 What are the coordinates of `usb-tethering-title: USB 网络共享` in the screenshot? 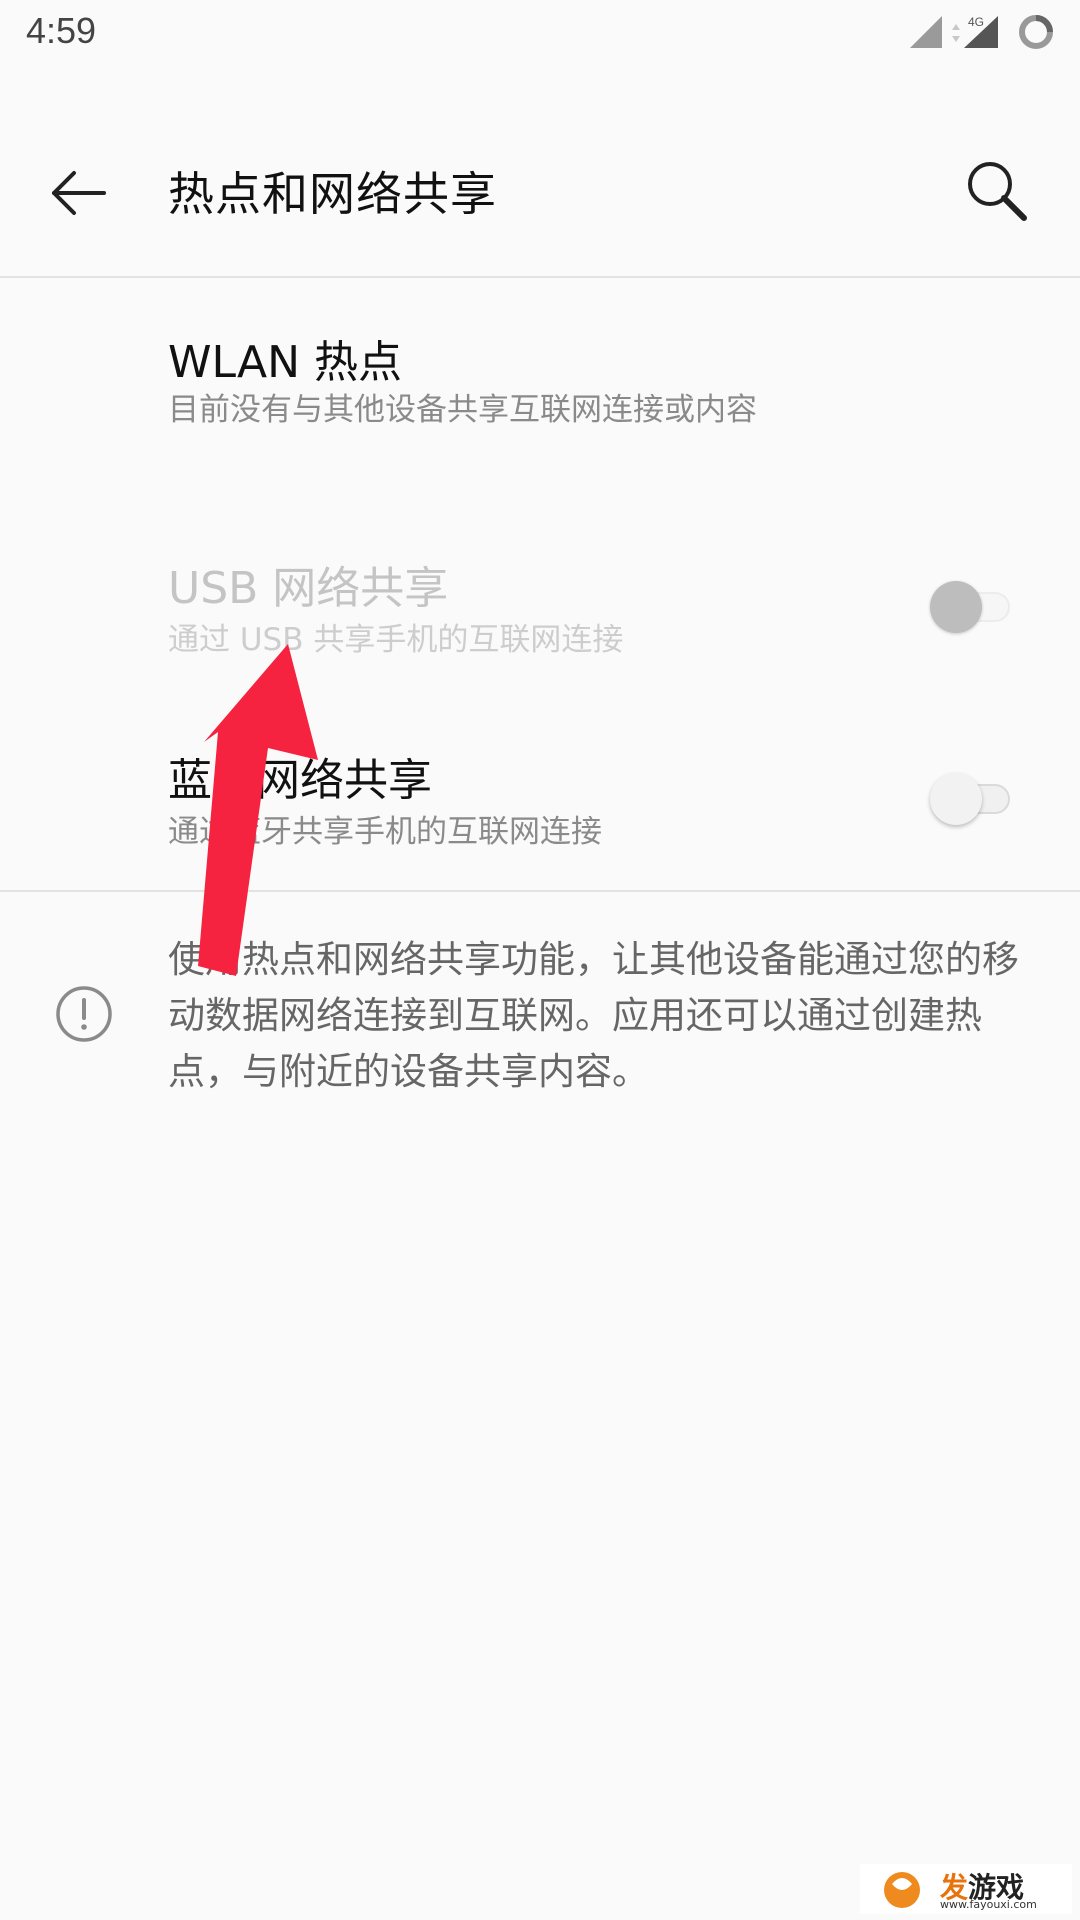 It's located at (308, 588).